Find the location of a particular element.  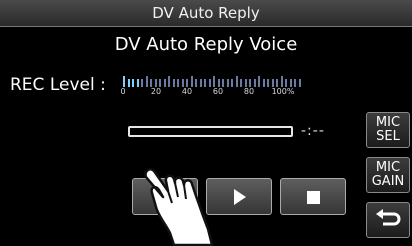

stop-button is located at coordinates (313, 196).